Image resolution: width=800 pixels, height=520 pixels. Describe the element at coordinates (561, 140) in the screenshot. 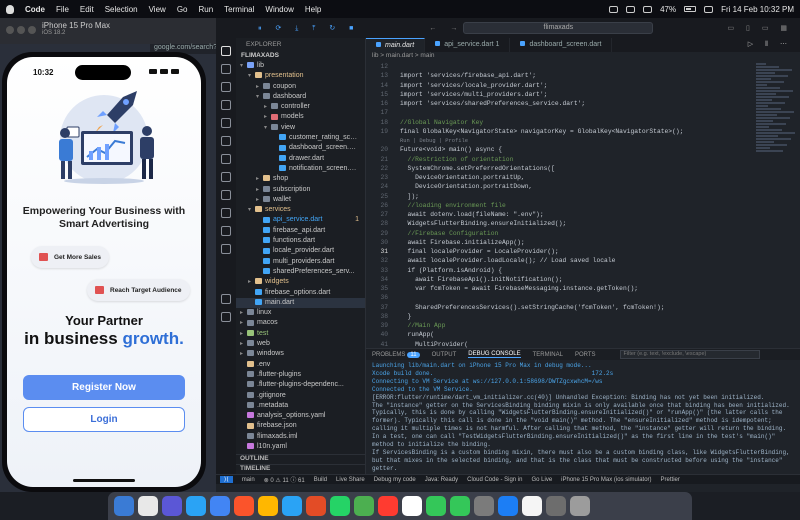

I see `code-line: Run | Debug | Profile` at that location.